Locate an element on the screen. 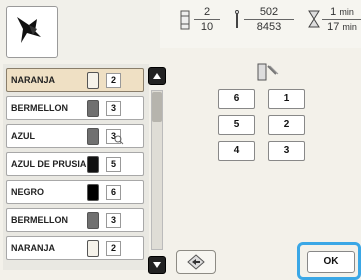 This screenshot has height=280, width=361. grid-cell: 4 is located at coordinates (236, 151).